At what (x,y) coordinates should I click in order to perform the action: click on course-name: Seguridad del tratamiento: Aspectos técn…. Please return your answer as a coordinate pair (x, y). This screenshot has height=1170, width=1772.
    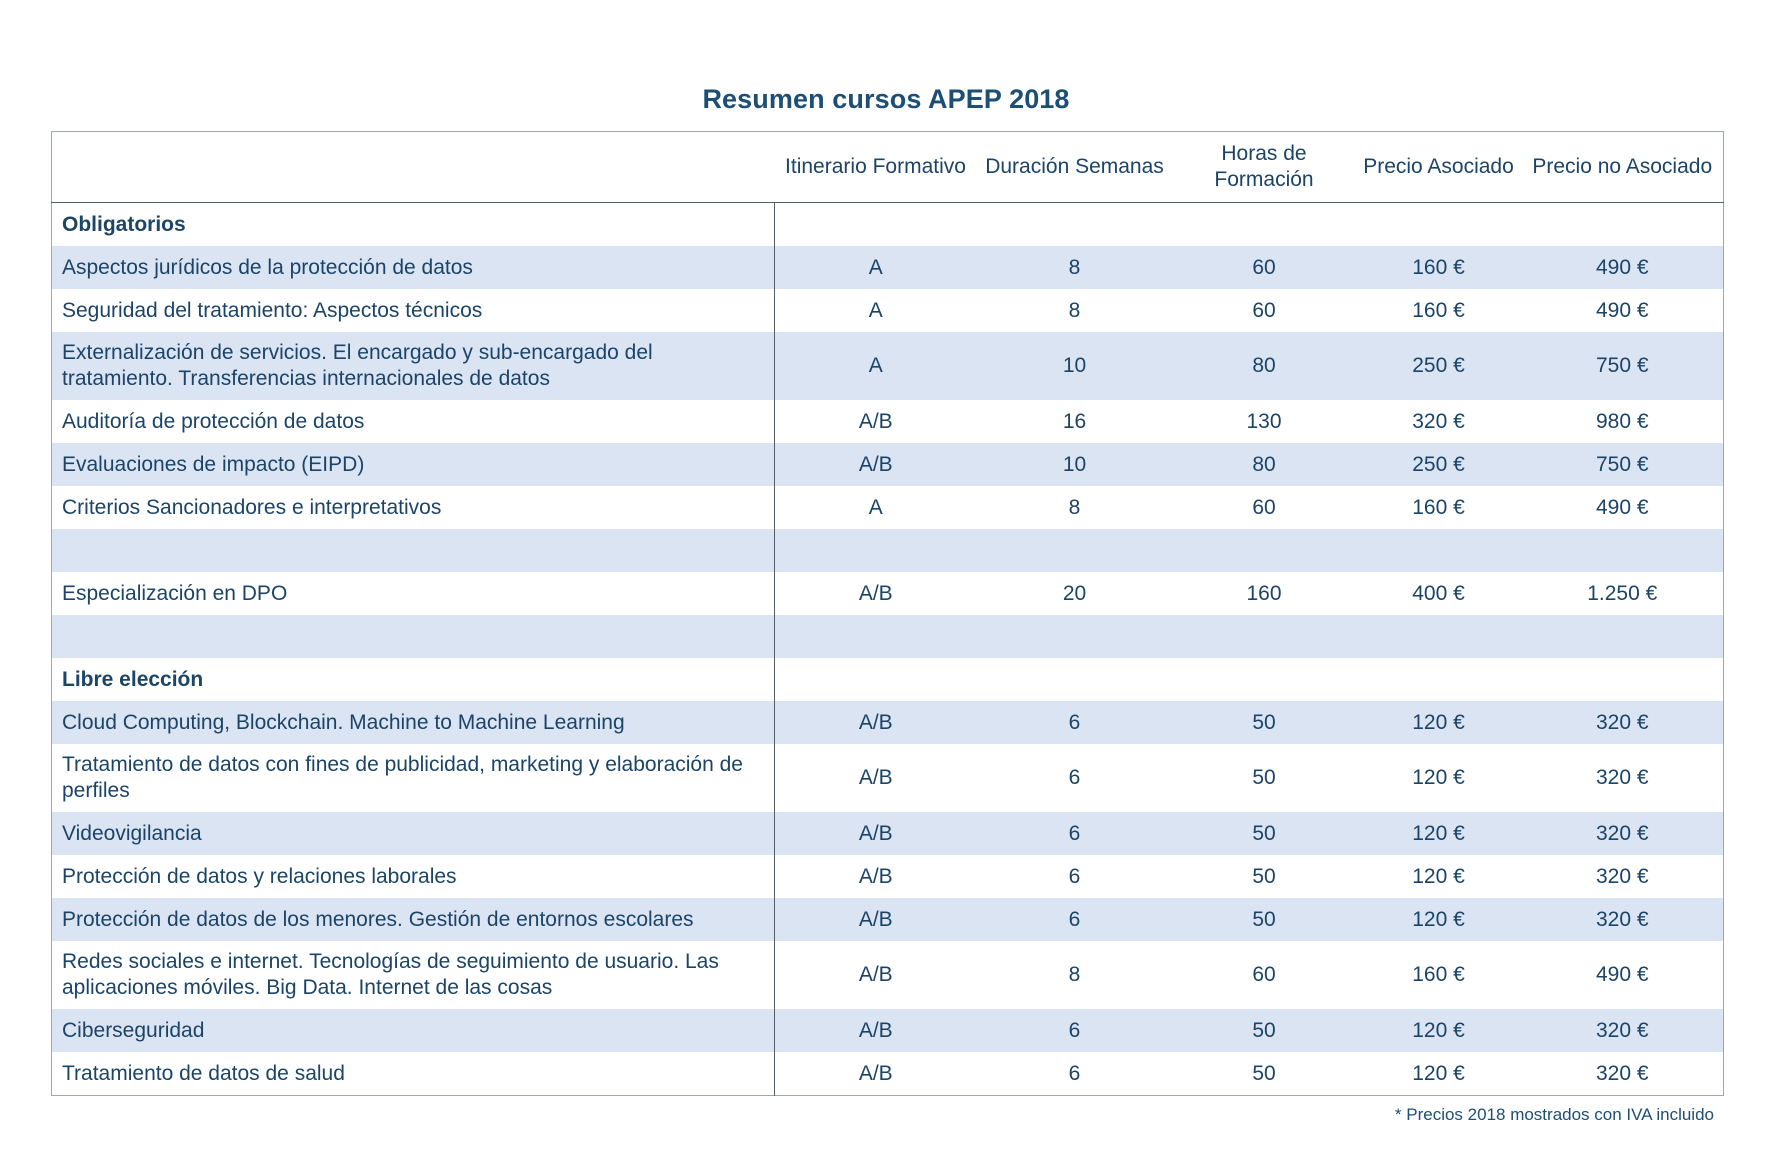
    Looking at the image, I should click on (413, 310).